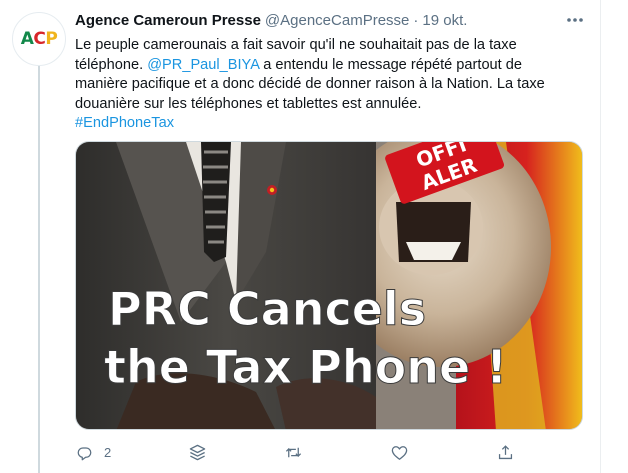 The height and width of the screenshot is (473, 628). What do you see at coordinates (444, 20) in the screenshot?
I see `tweet-timestamp: 19 okt.` at bounding box center [444, 20].